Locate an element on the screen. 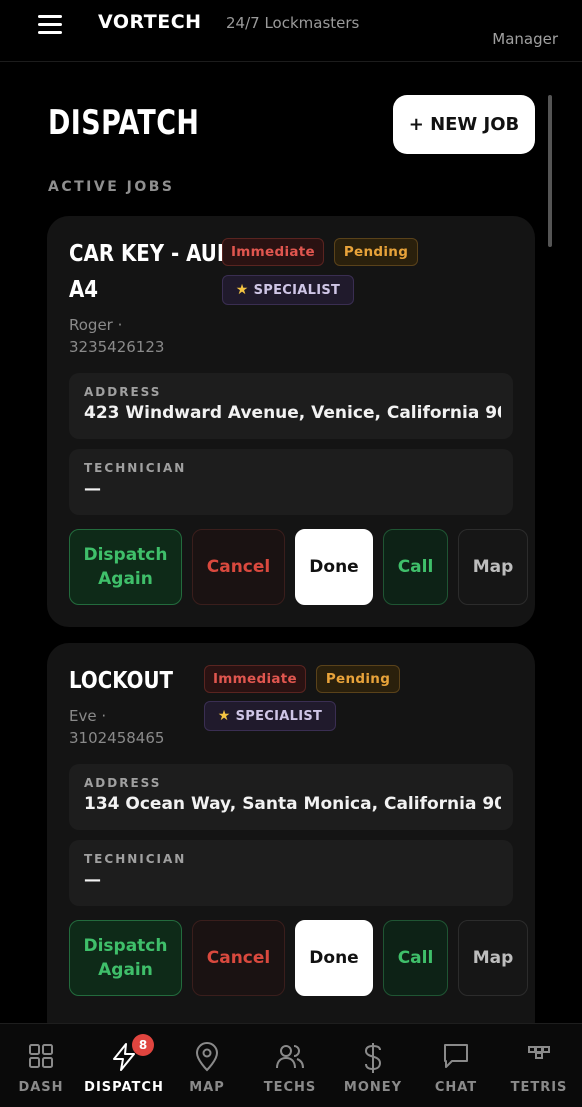  customer-info: Roger · 3235426123 is located at coordinates (116, 336).